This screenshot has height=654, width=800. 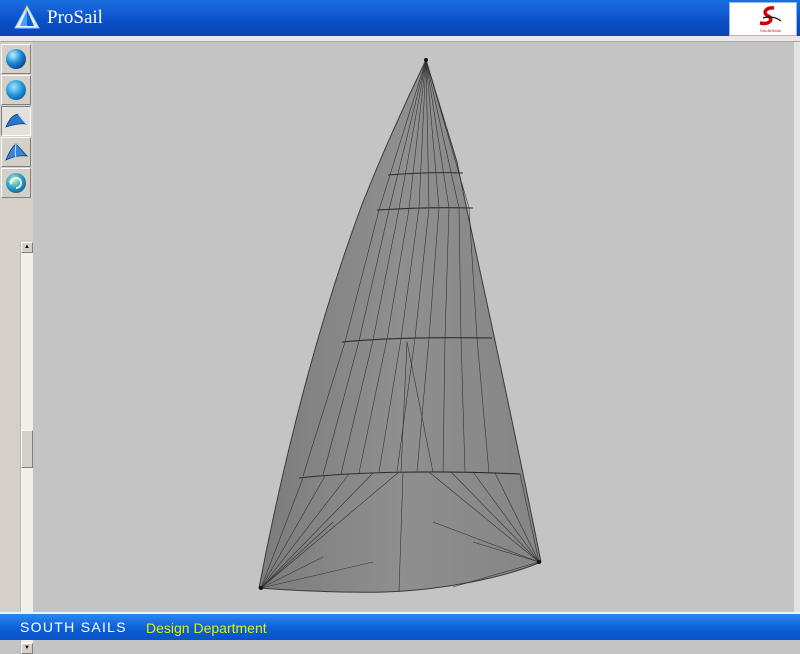 I want to click on scroll-down-arrow-icon: ▼, so click(x=27, y=648).